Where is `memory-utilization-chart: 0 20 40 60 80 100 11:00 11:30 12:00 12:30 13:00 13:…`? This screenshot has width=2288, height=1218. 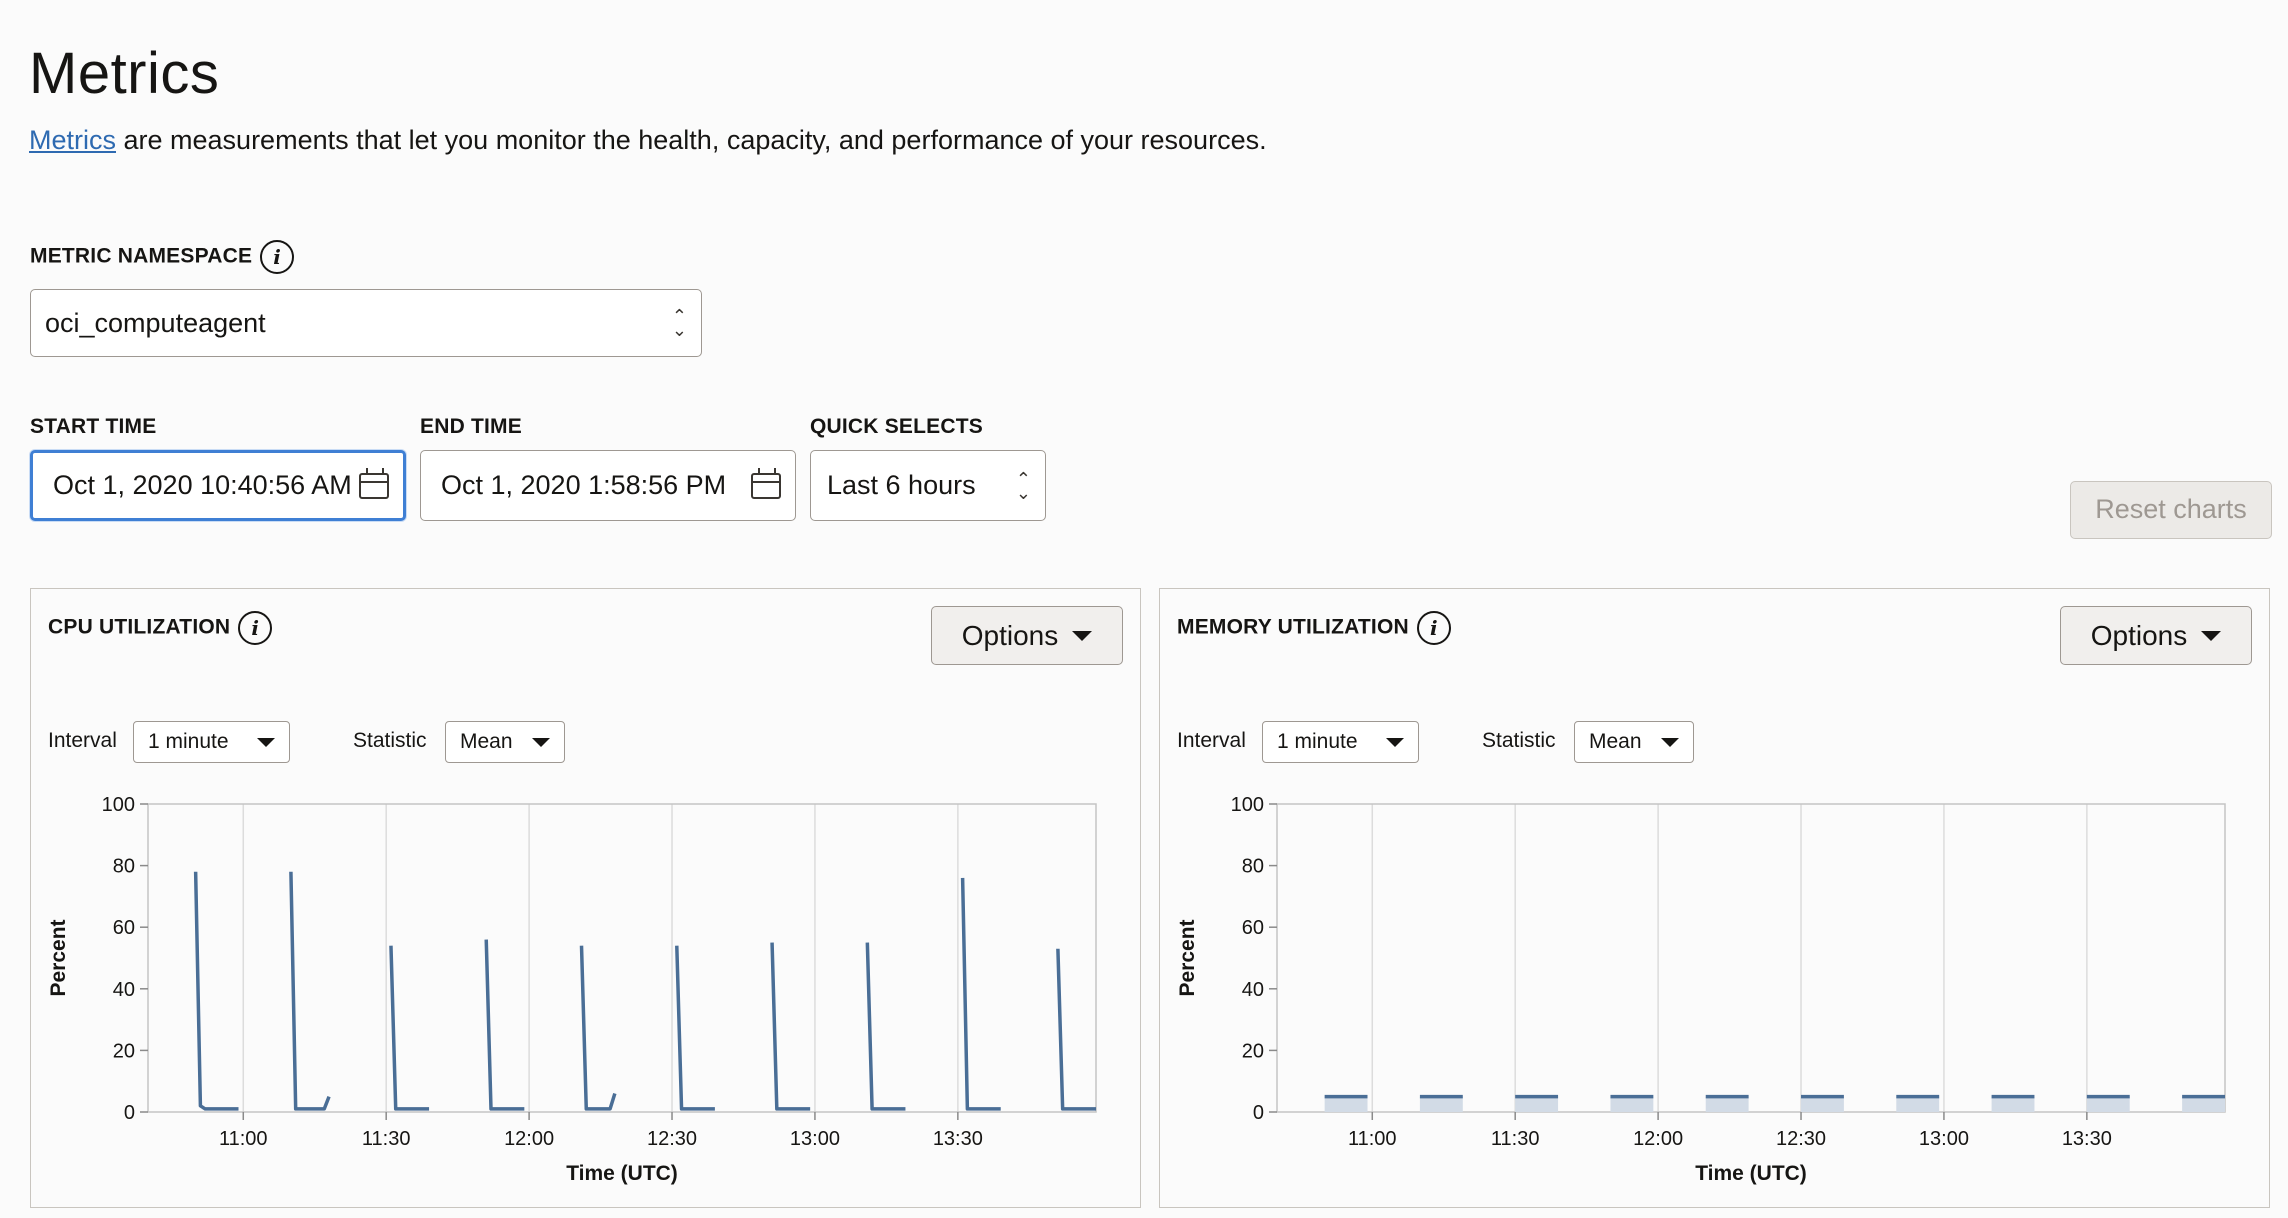 memory-utilization-chart: 0 20 40 60 80 100 11:00 11:30 12:00 12:30 13:00 13:… is located at coordinates (1701, 989).